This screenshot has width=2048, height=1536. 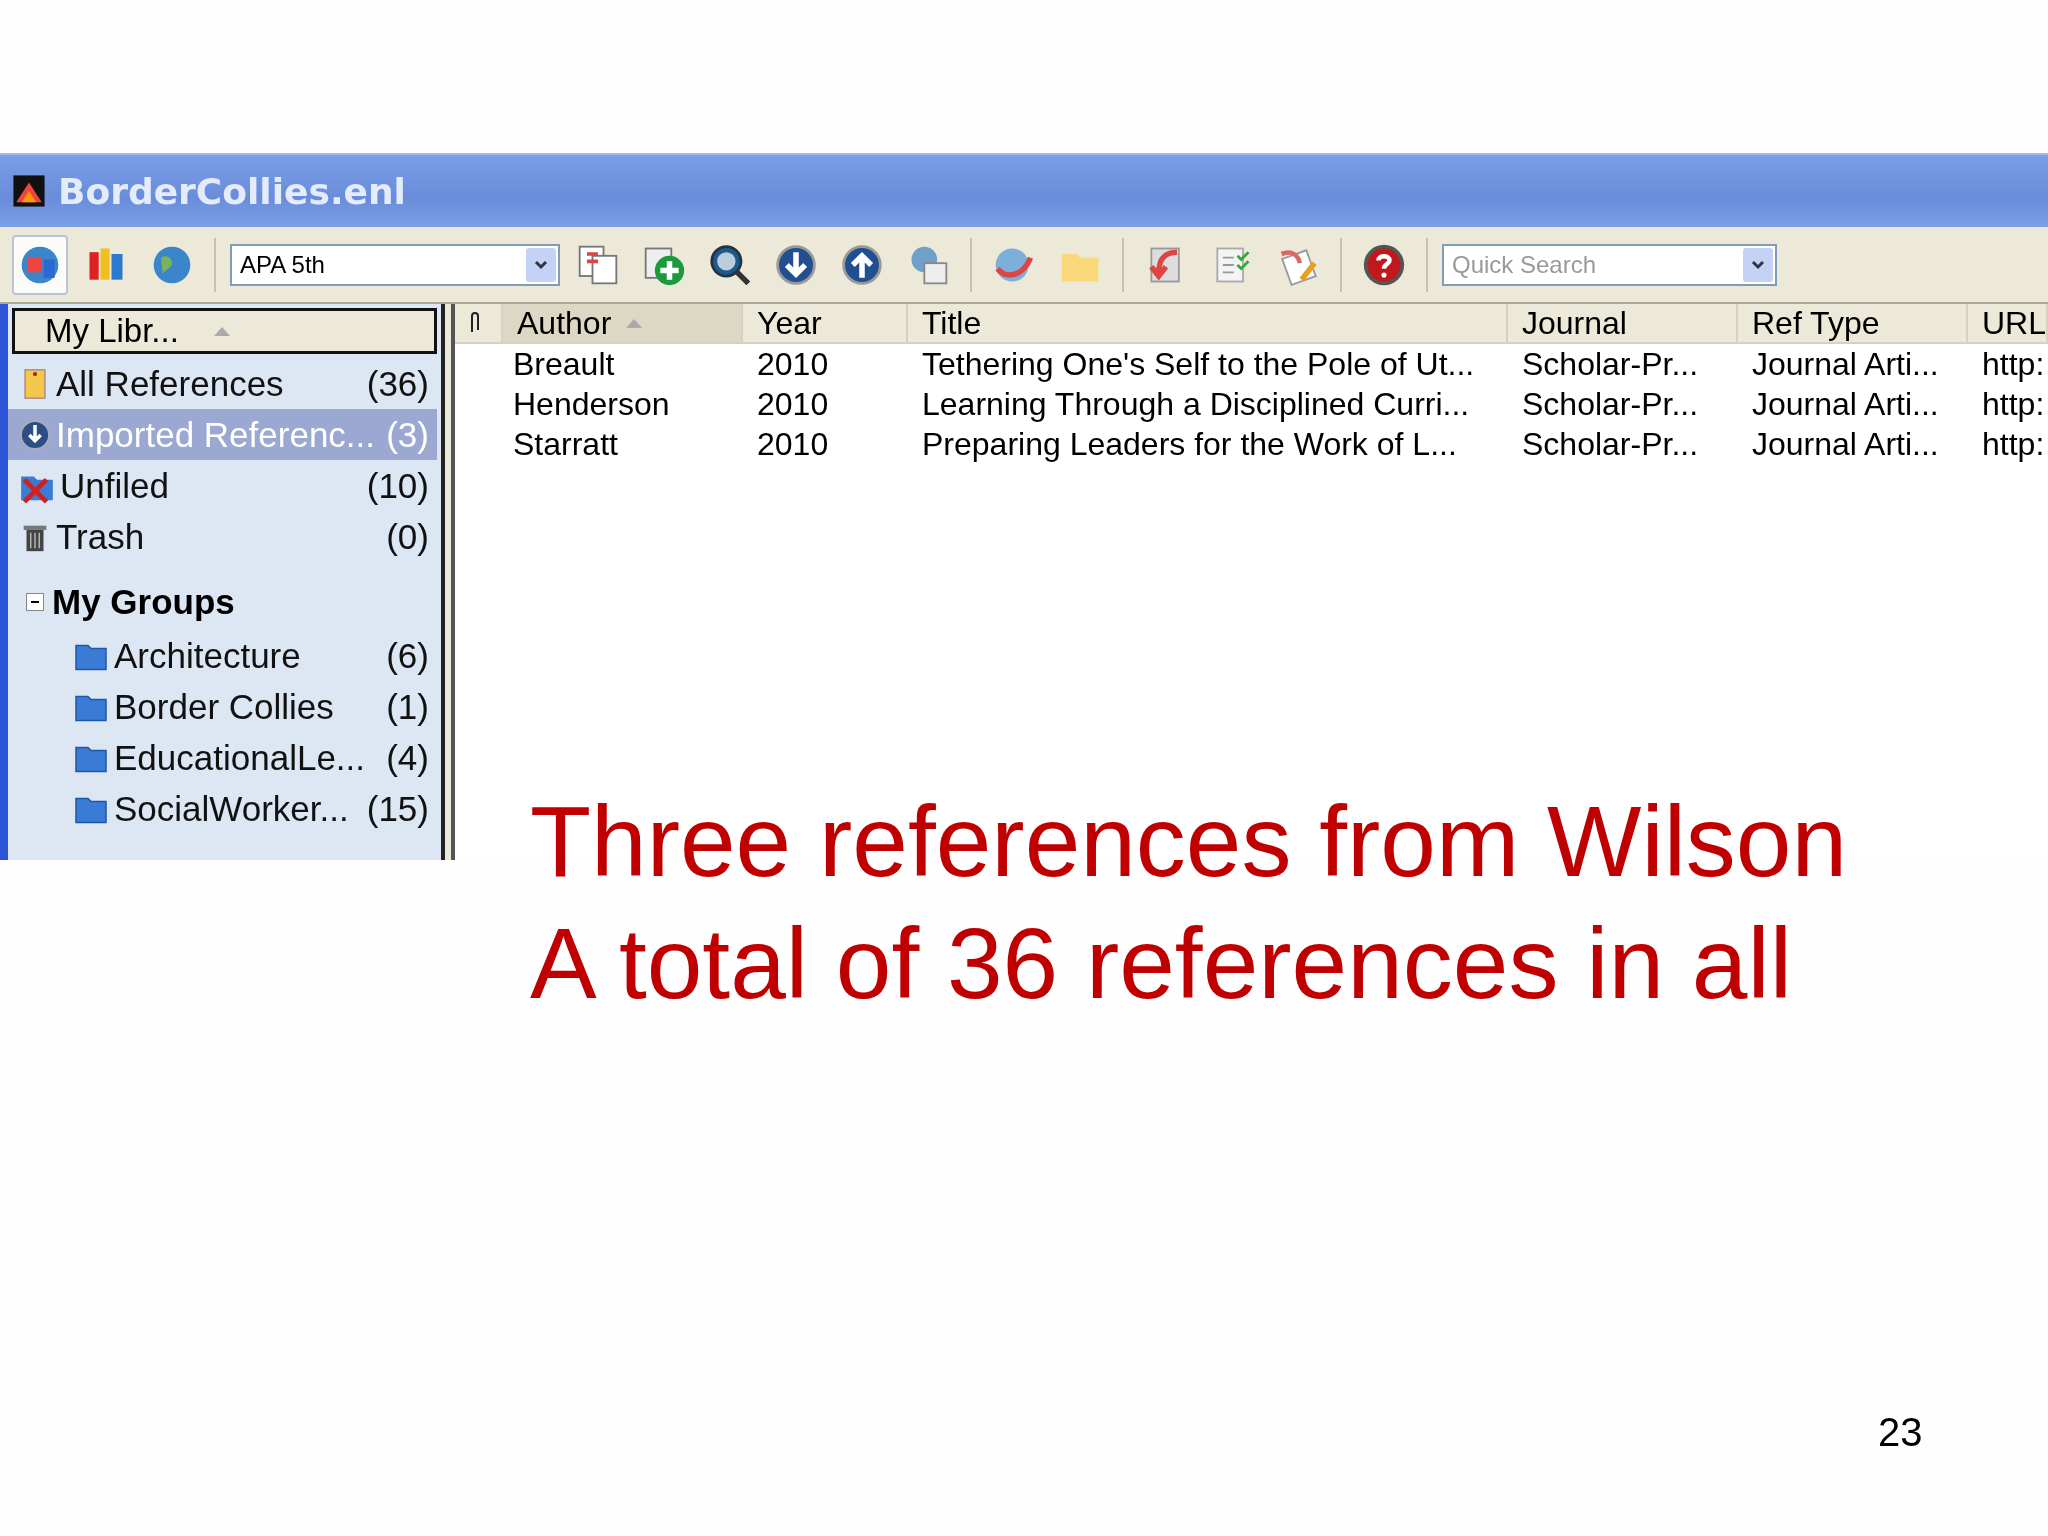 I want to click on group-item: SocialWorker... (15), so click(x=222, y=808).